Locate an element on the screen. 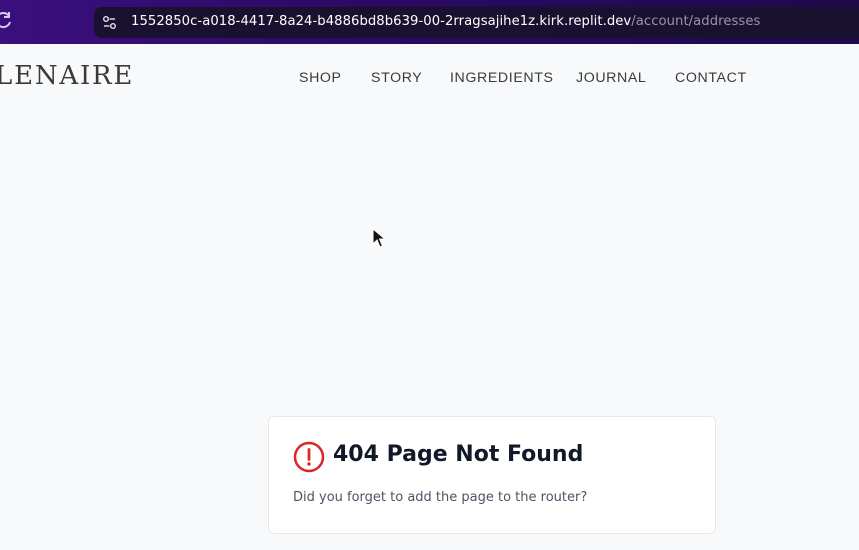 This screenshot has width=859, height=550. url-path: /account/addresses is located at coordinates (696, 21).